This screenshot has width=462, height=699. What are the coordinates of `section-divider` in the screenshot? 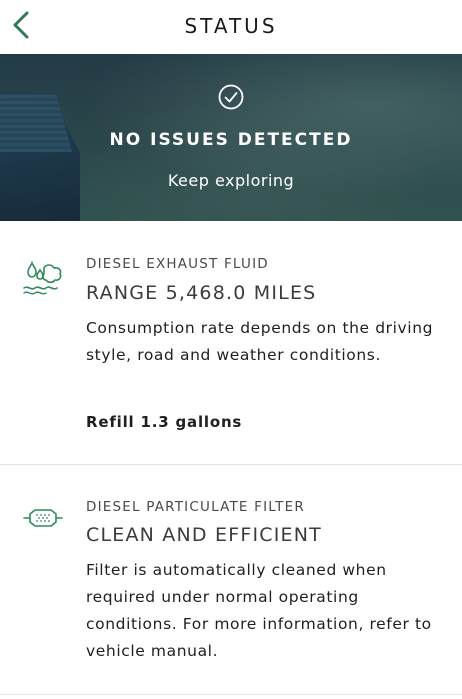 It's located at (231, 694).